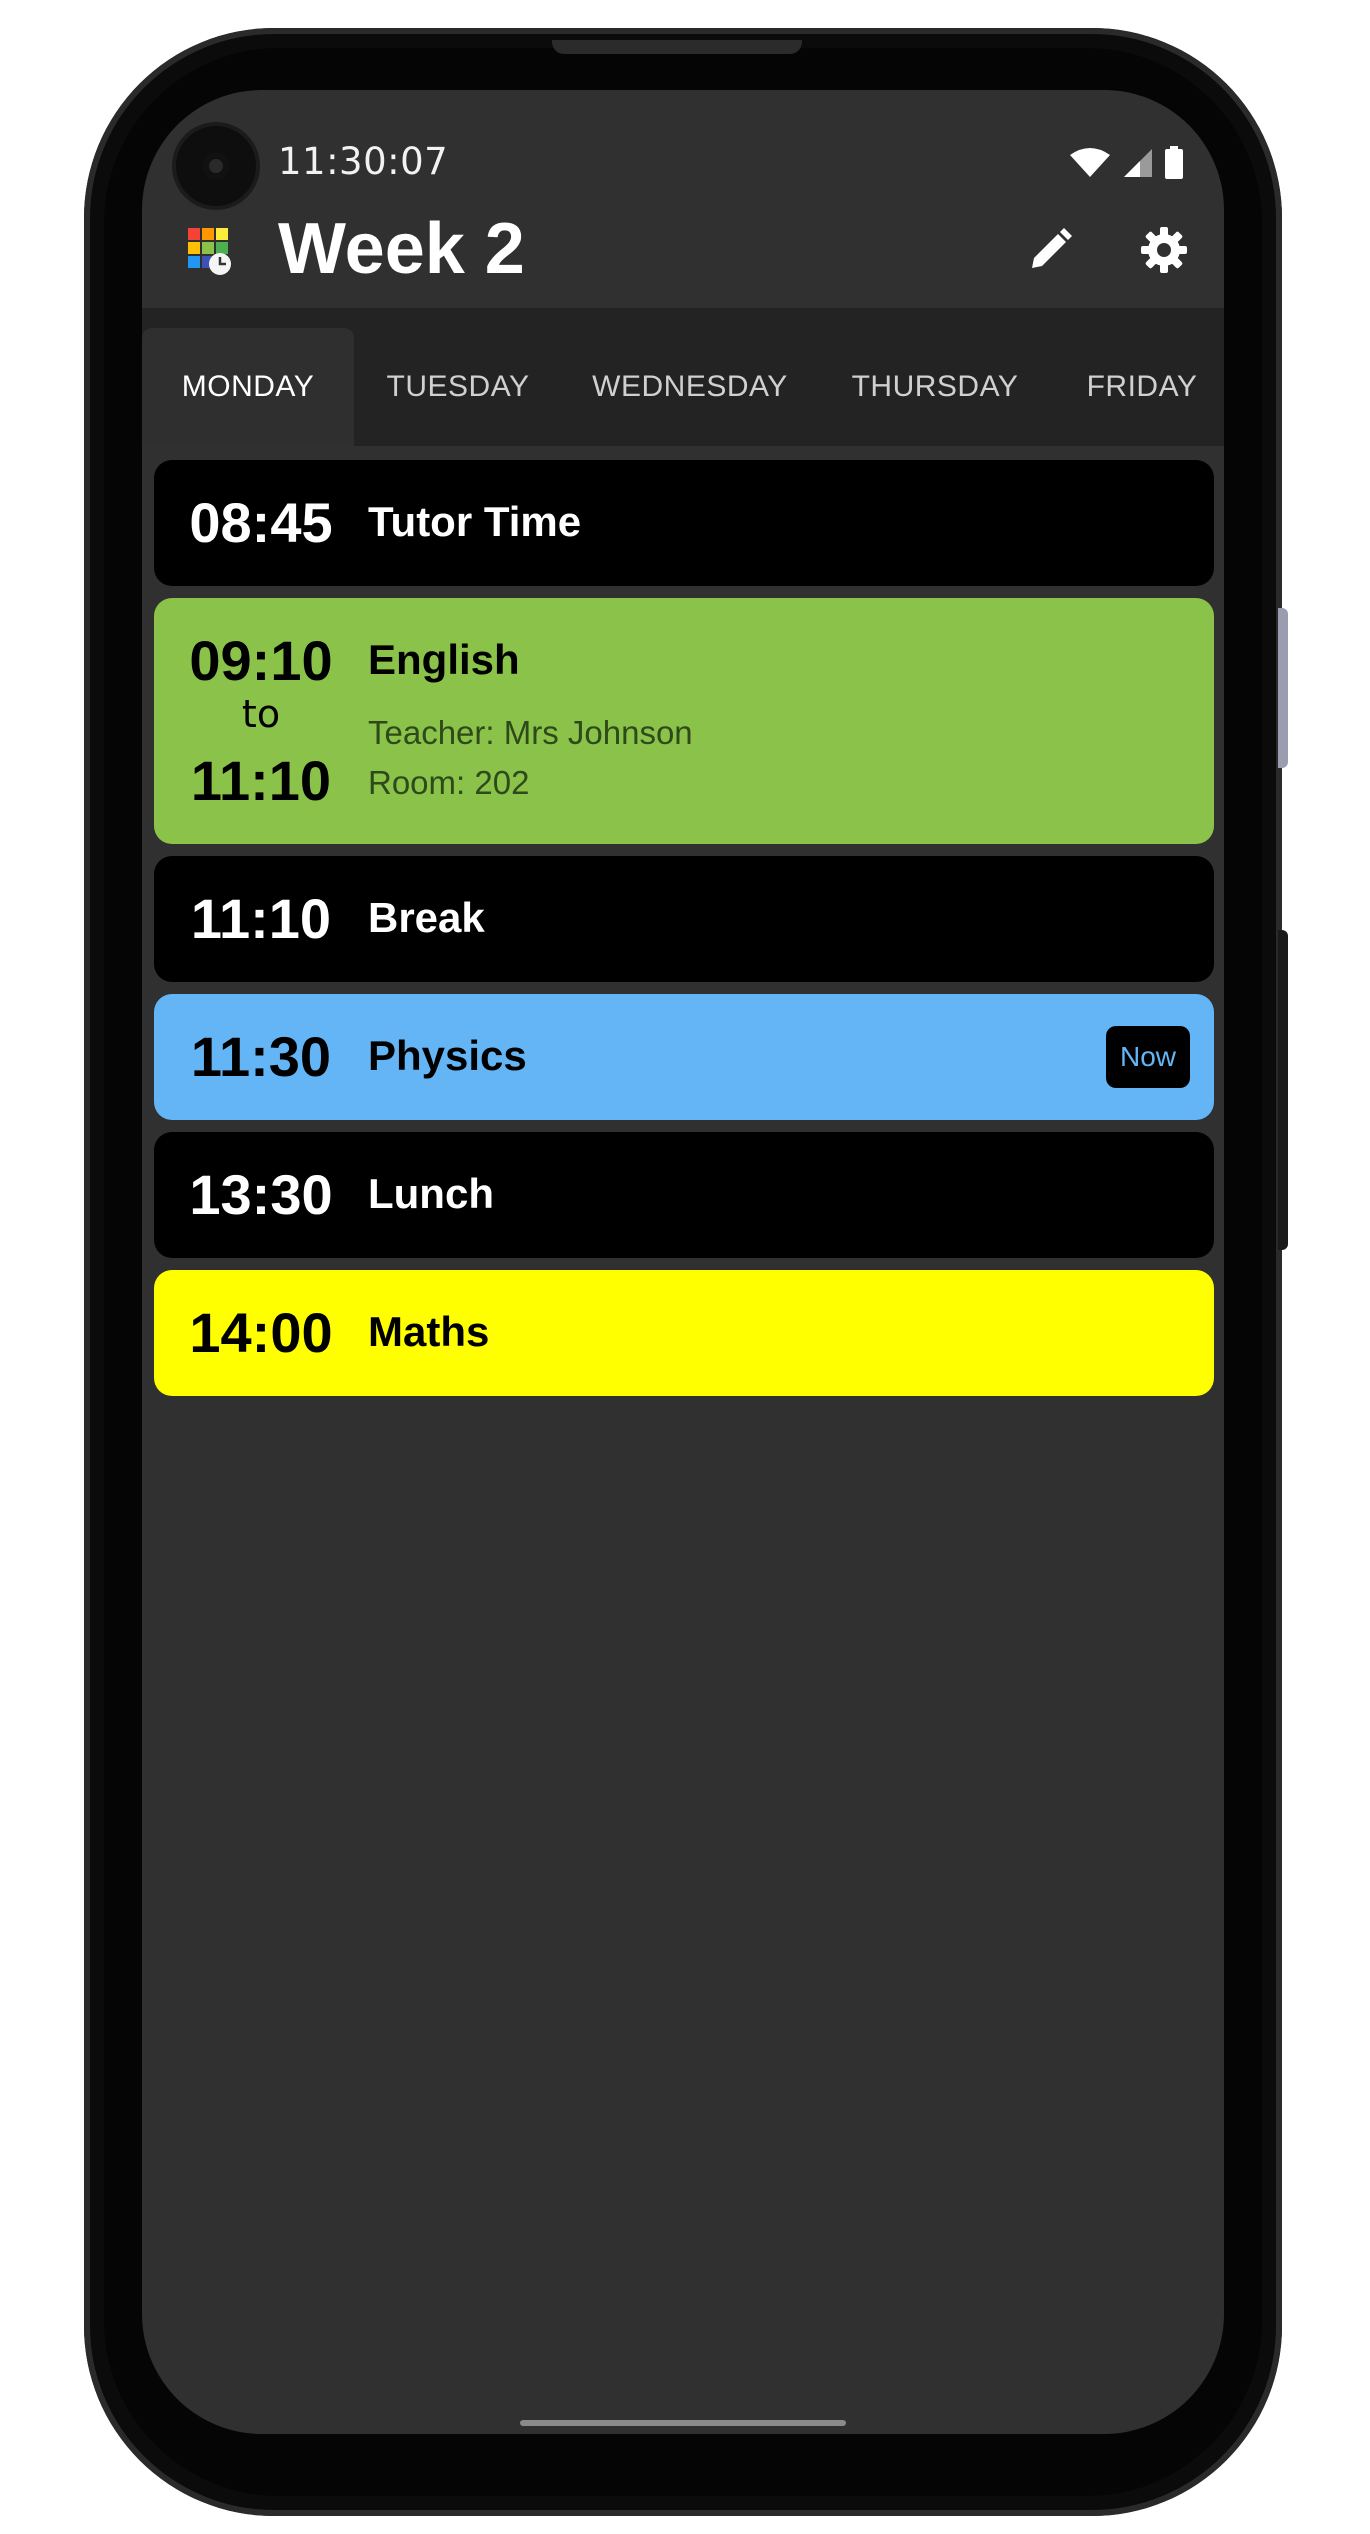  Describe the element at coordinates (684, 1057) in the screenshot. I see `lesson-card-physics: 11:30 Physics Now` at that location.